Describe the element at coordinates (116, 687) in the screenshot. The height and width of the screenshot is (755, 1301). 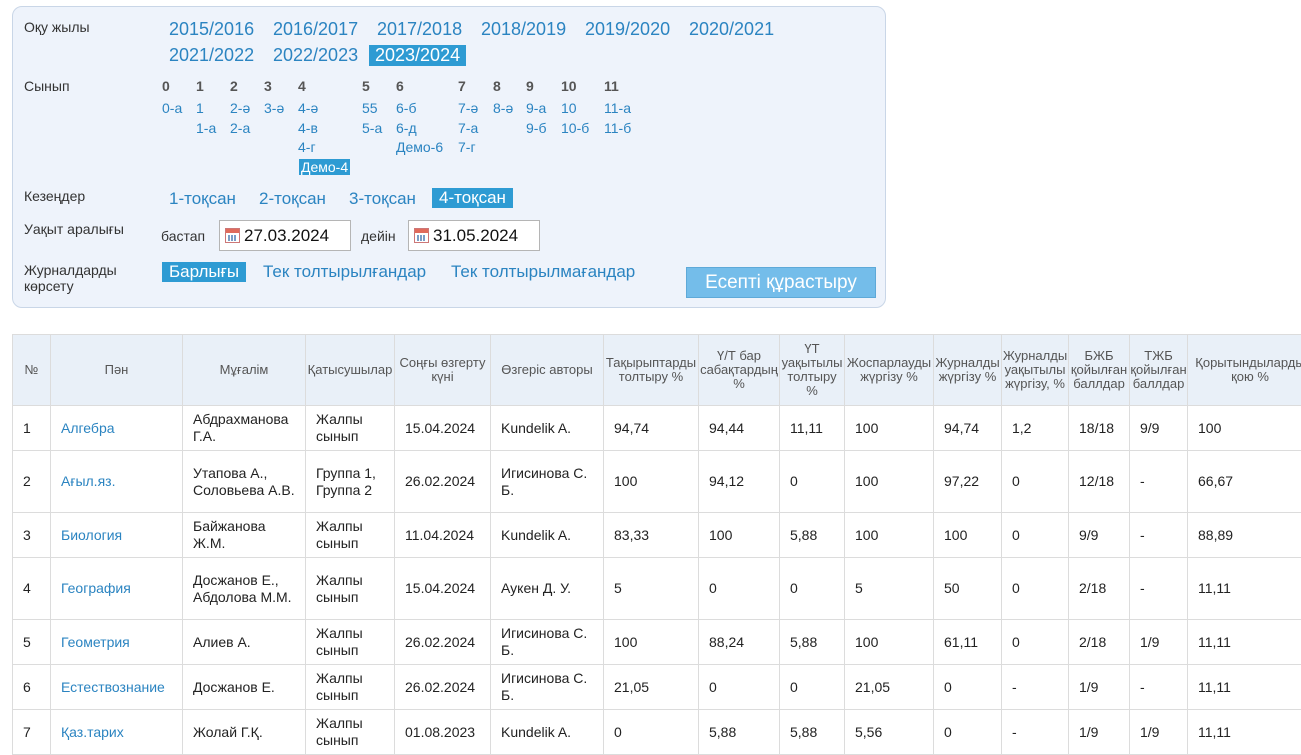
I see `subject-link: Естествознание` at that location.